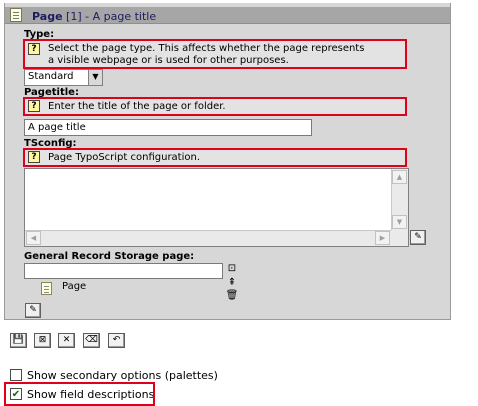 This screenshot has height=406, width=478. Describe the element at coordinates (121, 16) in the screenshot. I see `record-title-text: - A page title` at that location.